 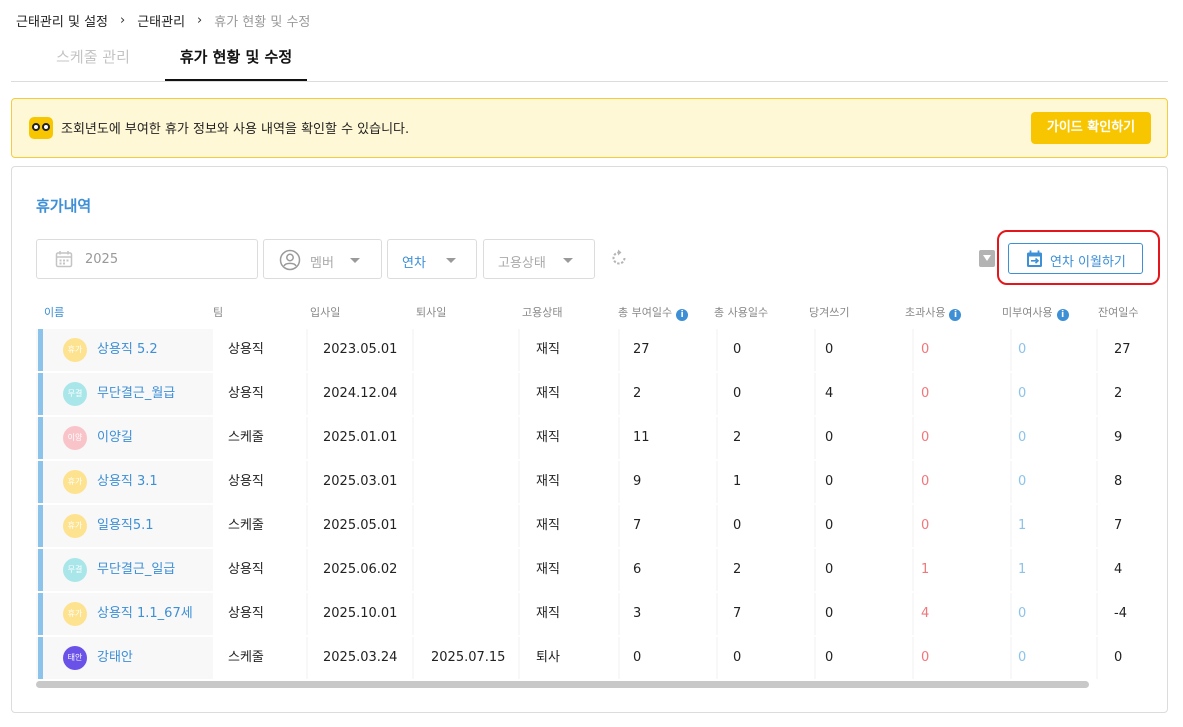 I want to click on download-icon, so click(x=987, y=258).